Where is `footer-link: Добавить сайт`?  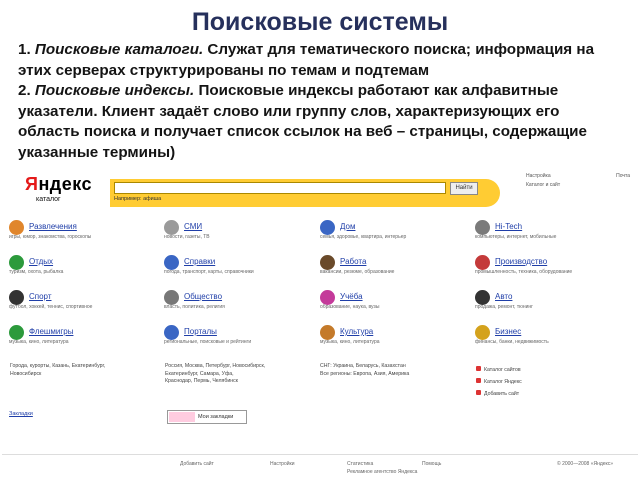 footer-link: Добавить сайт is located at coordinates (197, 464).